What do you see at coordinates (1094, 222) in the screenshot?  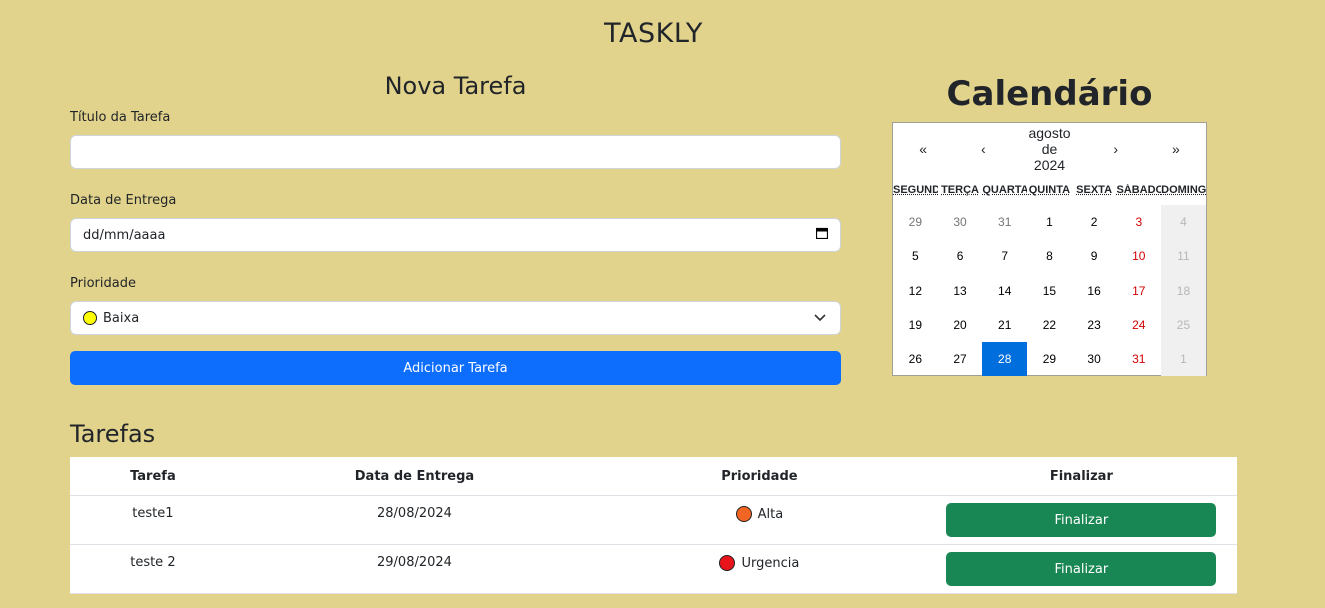 I see `calendar-day: 2` at bounding box center [1094, 222].